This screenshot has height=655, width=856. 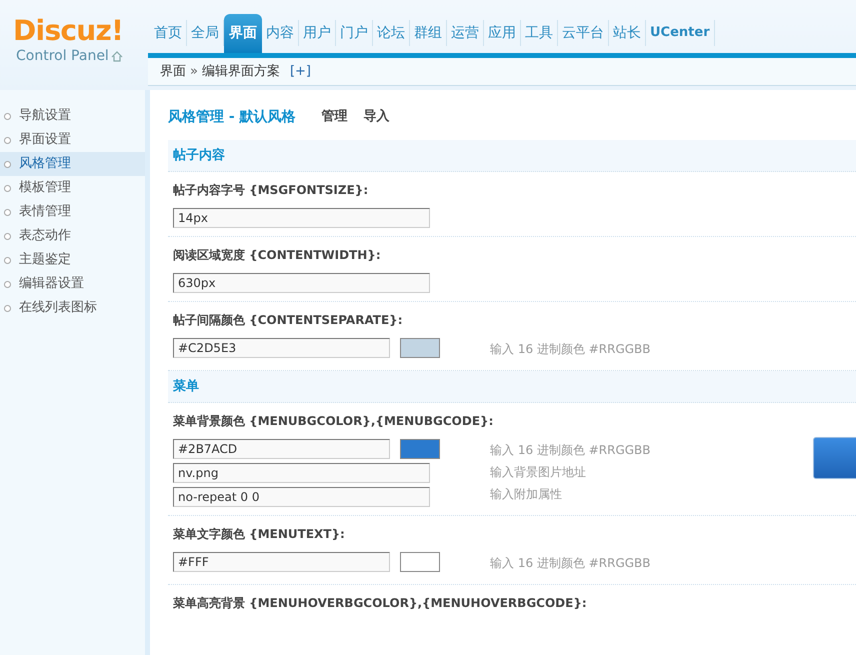 What do you see at coordinates (72, 308) in the screenshot?
I see `sidebar-item: 在线列表图标` at bounding box center [72, 308].